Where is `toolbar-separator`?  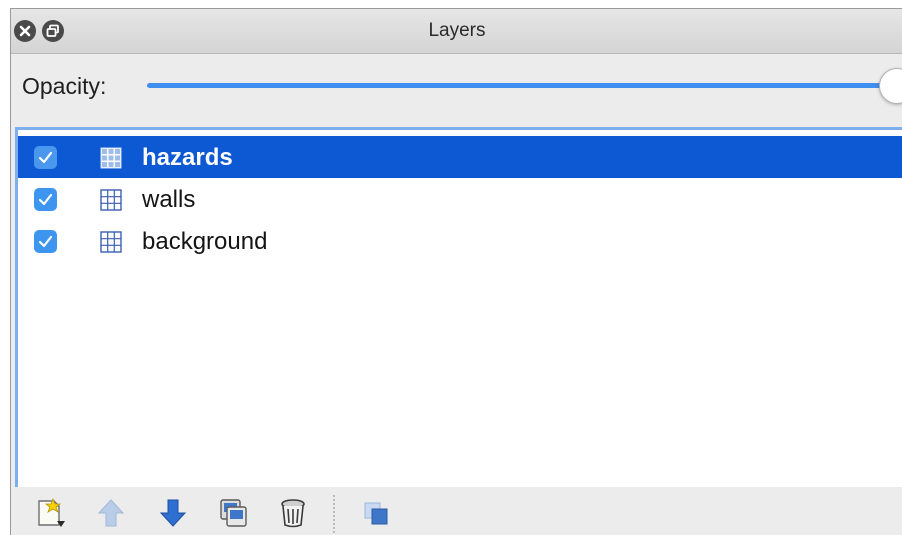
toolbar-separator is located at coordinates (334, 514).